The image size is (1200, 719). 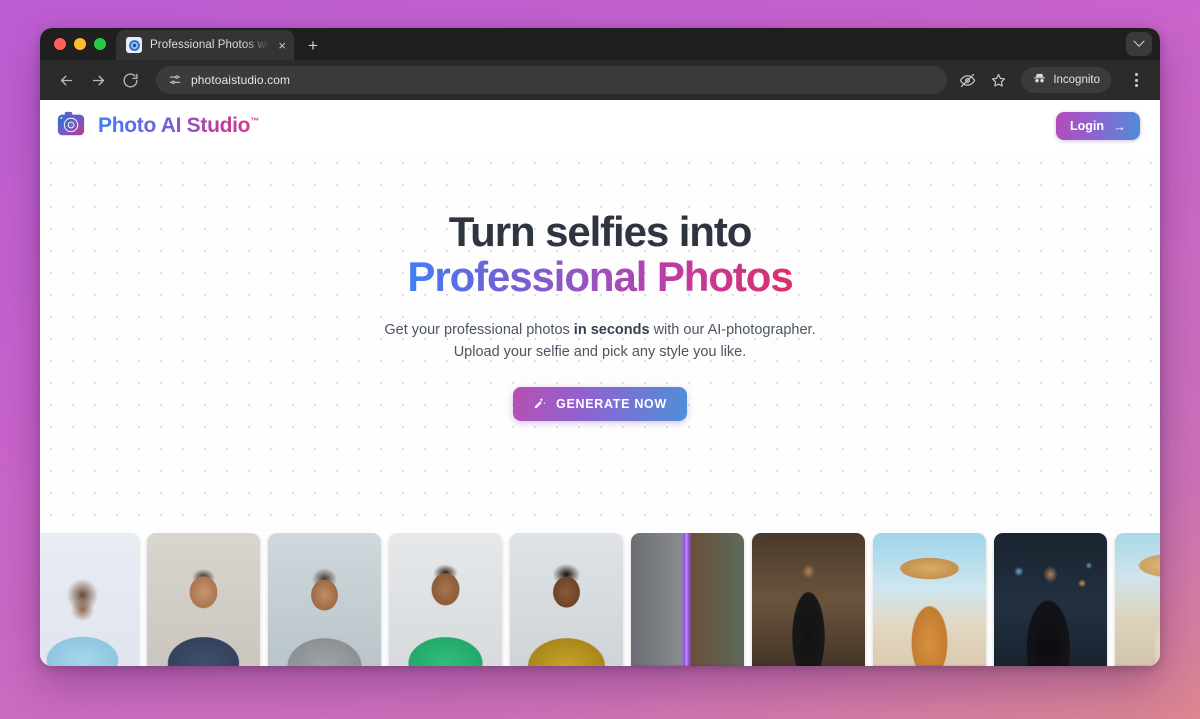 What do you see at coordinates (1076, 80) in the screenshot?
I see `incognito-label: Incognito` at bounding box center [1076, 80].